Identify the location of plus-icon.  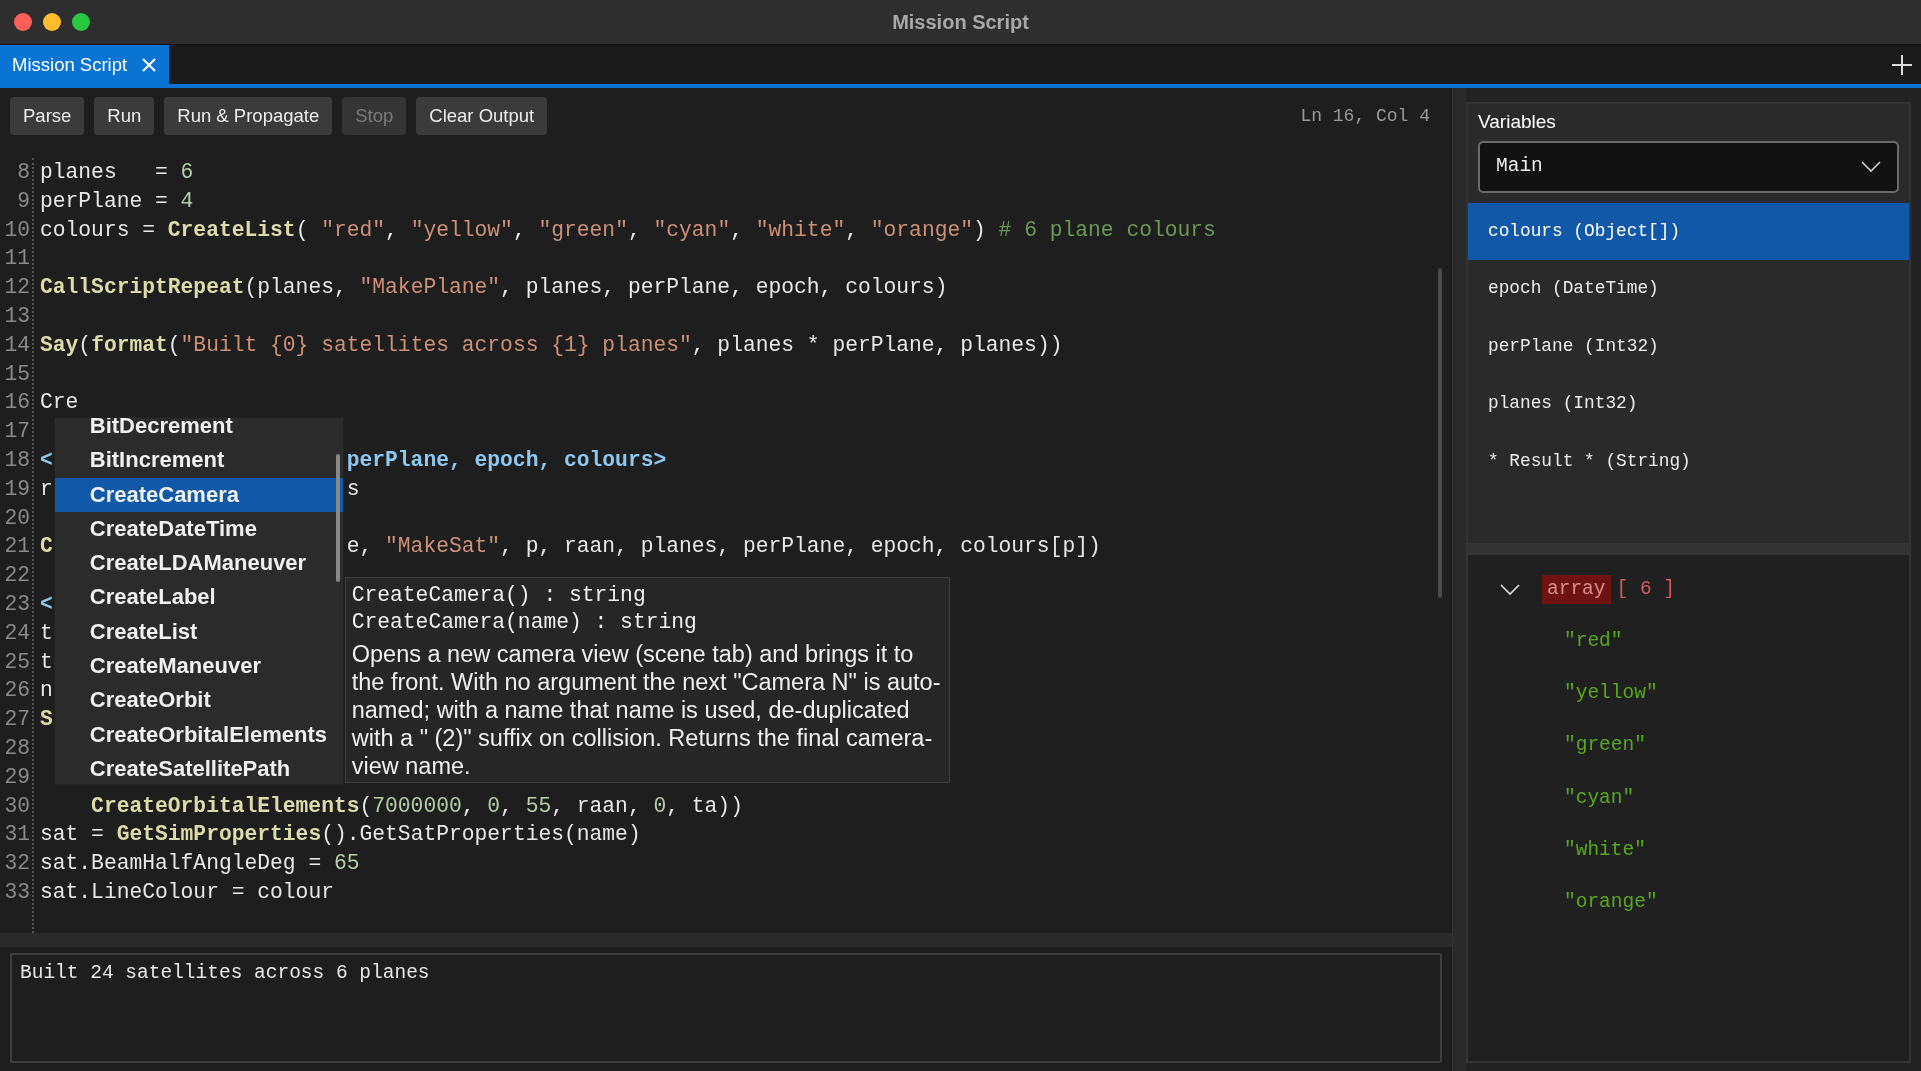
(1902, 65).